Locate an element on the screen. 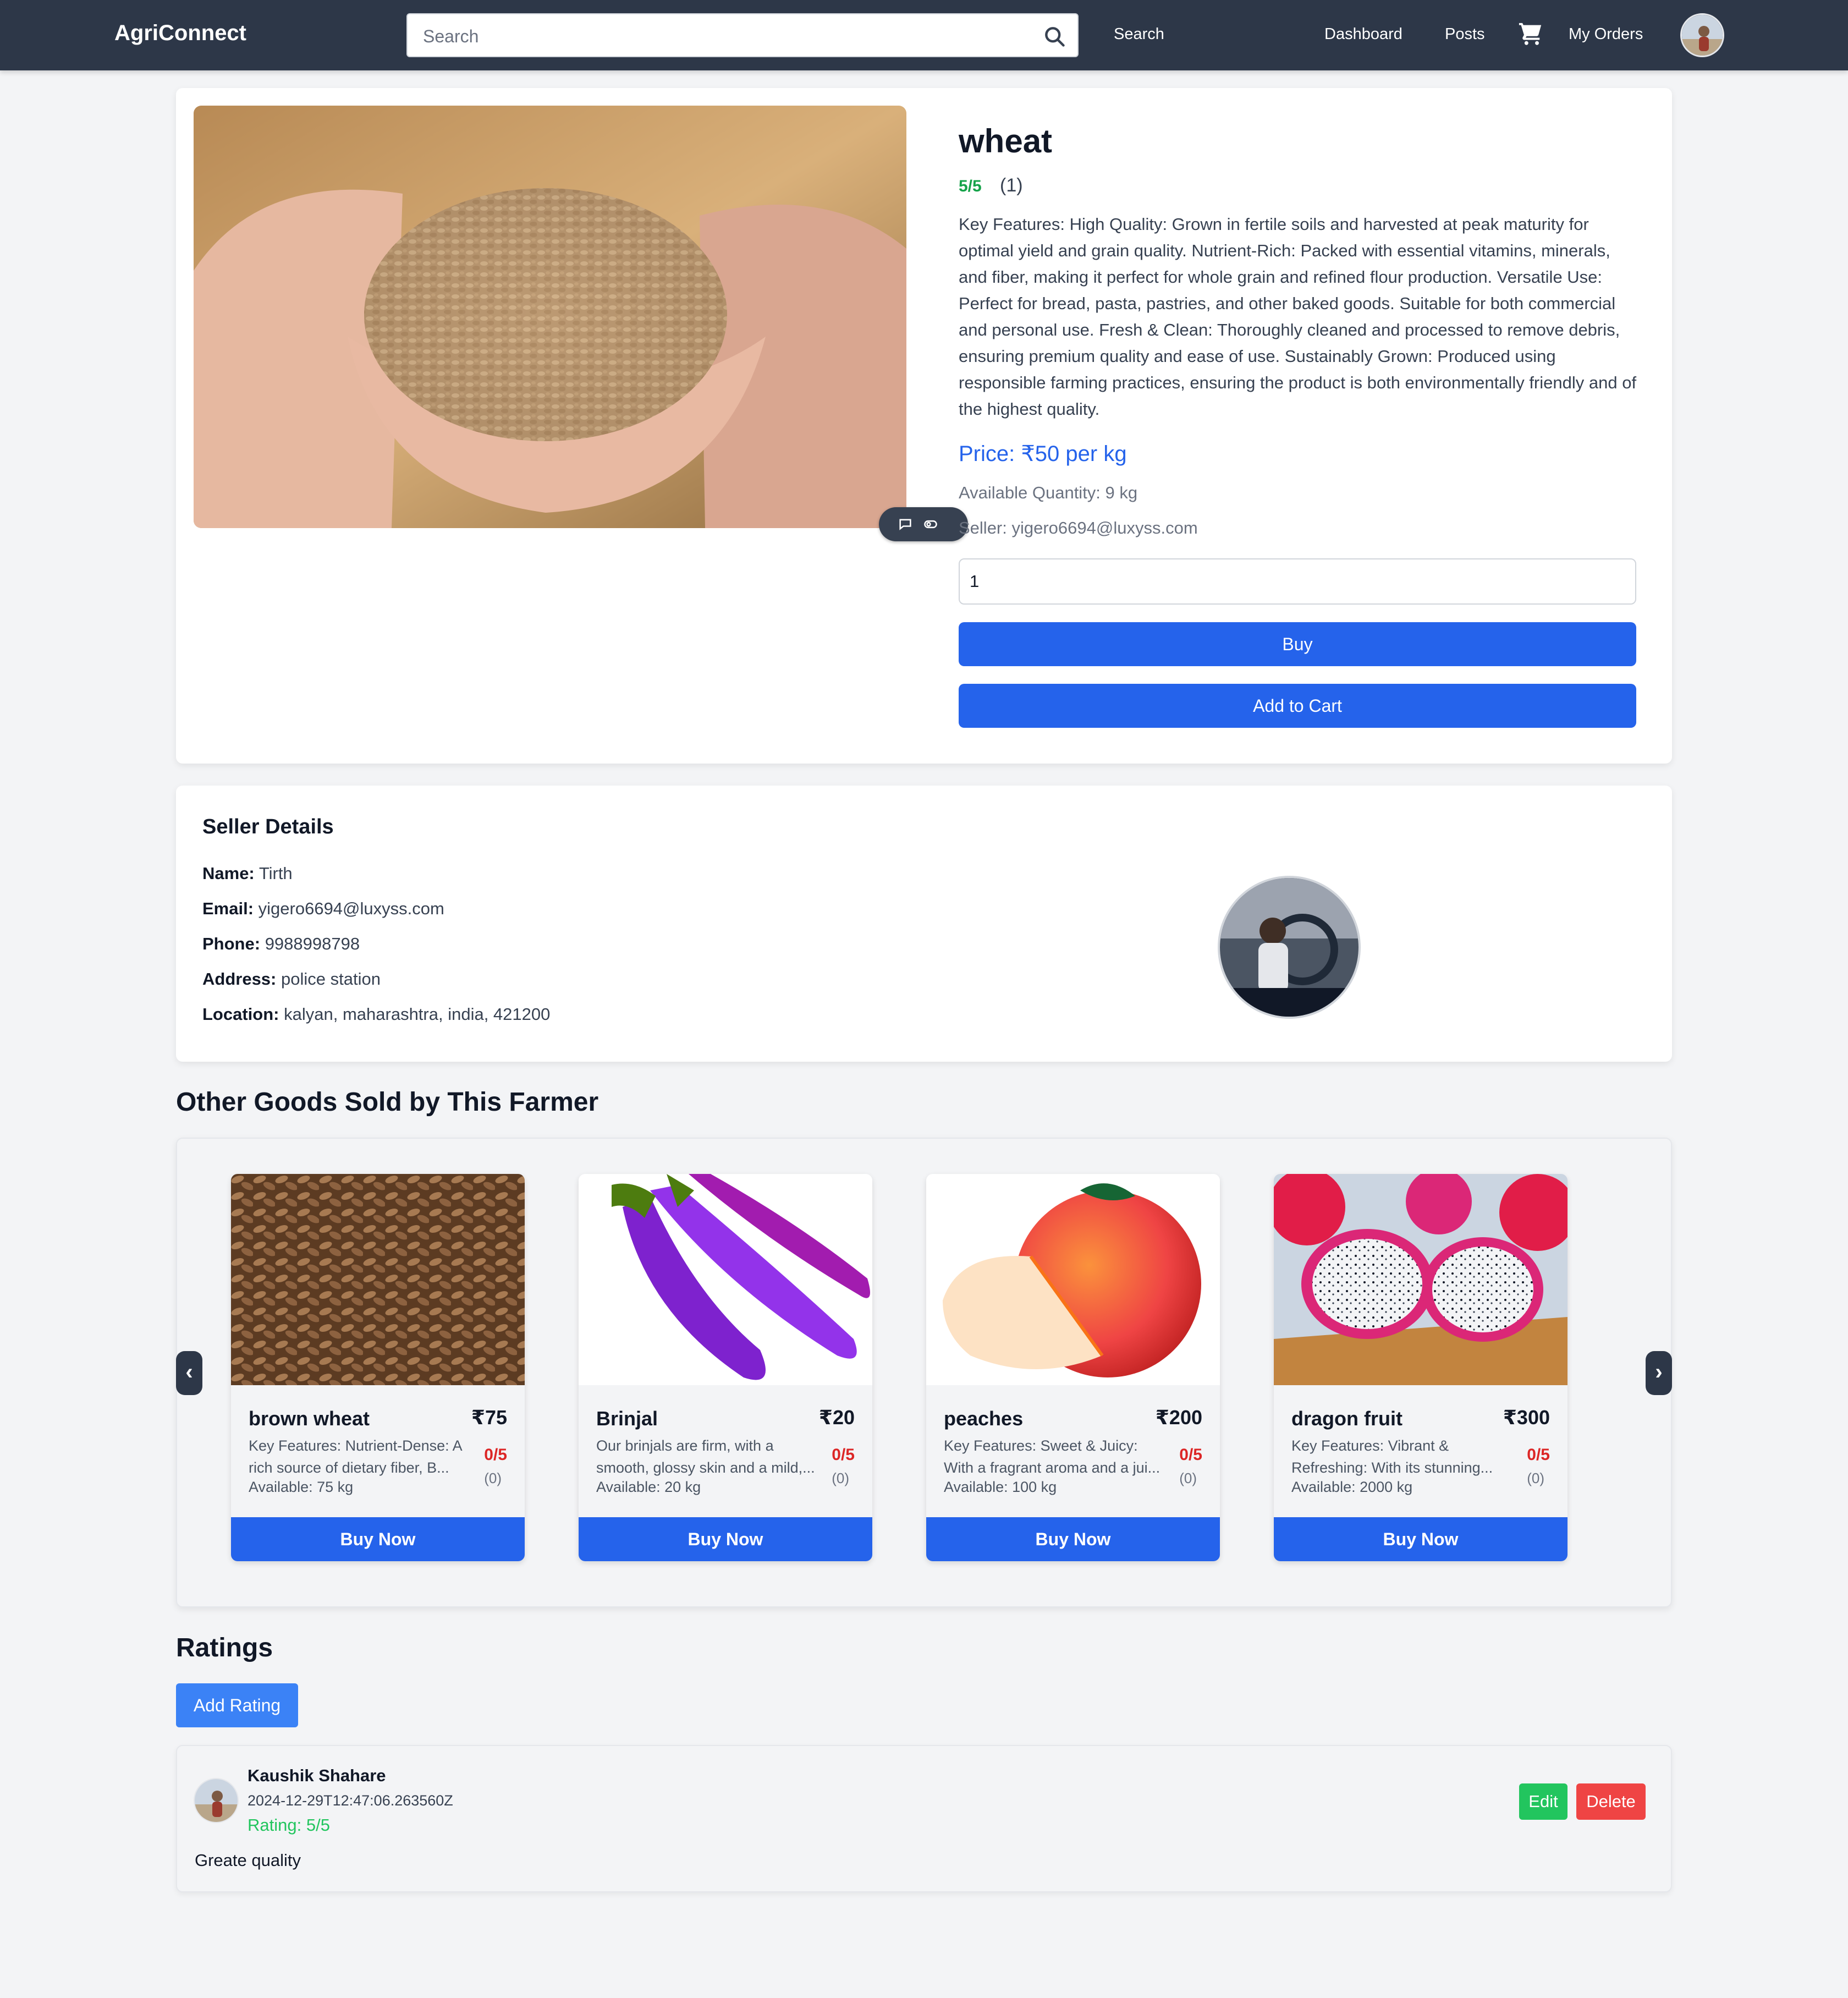 The image size is (1848, 1998). nav-dashboard: Dashboard is located at coordinates (1363, 34).